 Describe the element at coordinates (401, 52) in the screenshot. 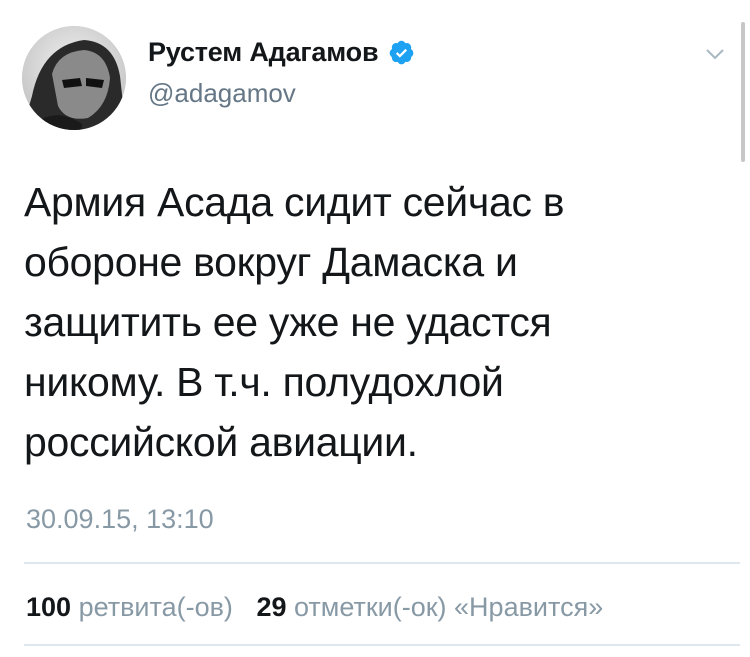

I see `verified-badge-icon` at that location.